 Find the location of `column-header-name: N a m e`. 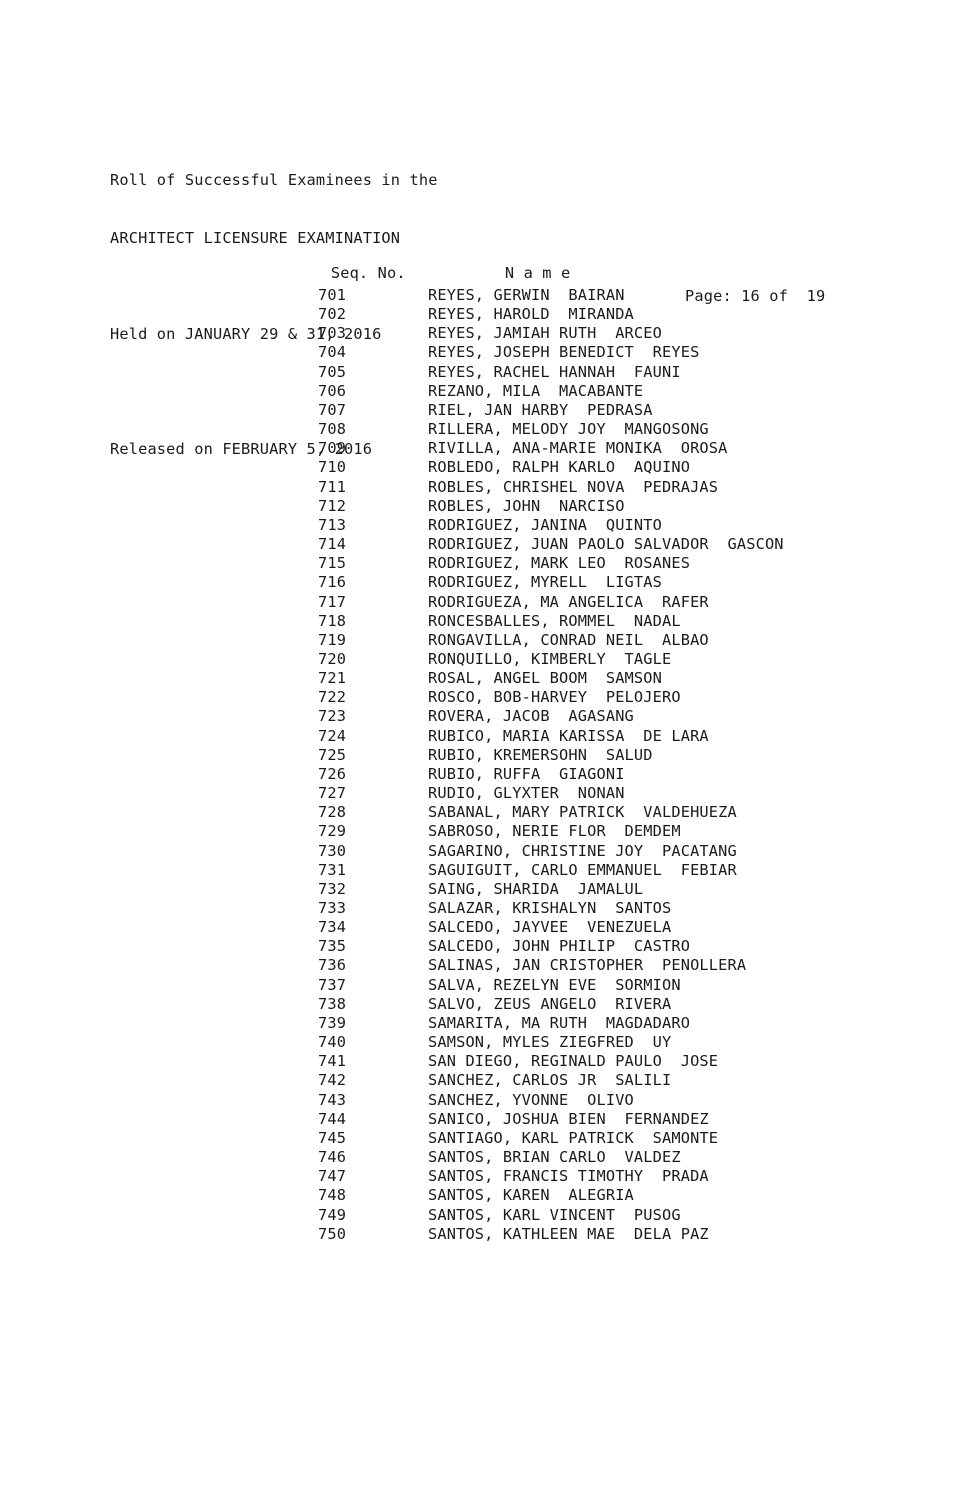

column-header-name: N a m e is located at coordinates (537, 273).